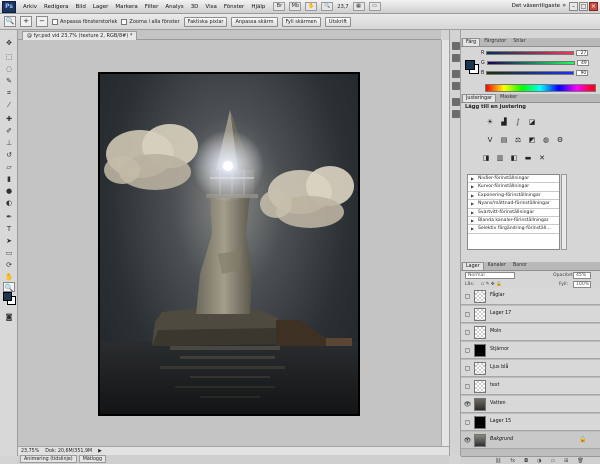 The height and width of the screenshot is (464, 600). Describe the element at coordinates (479, 98) in the screenshot. I see `tab-adjustments: Justeringar` at that location.